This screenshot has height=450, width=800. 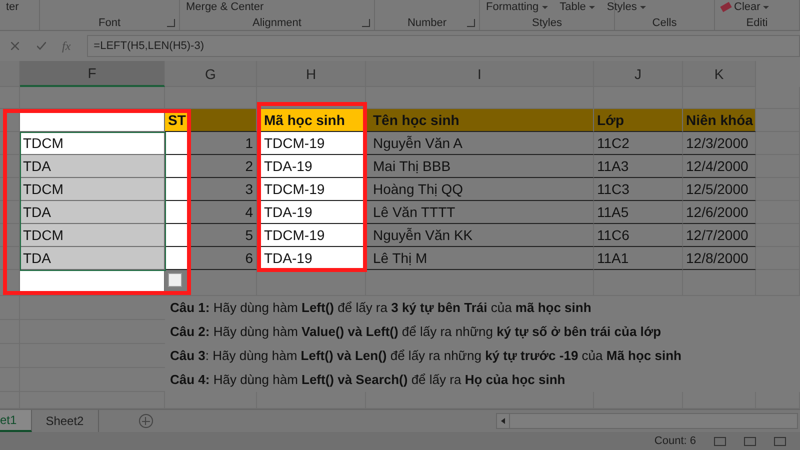 I want to click on ribbon-button: ter, so click(x=12, y=7).